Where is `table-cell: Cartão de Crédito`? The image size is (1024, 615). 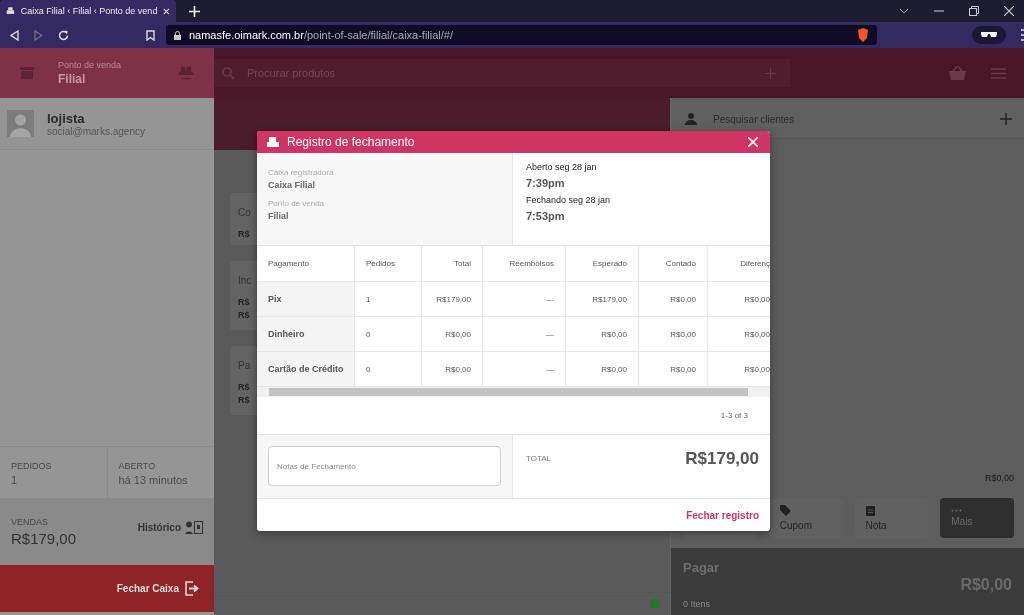
table-cell: Cartão de Crédito is located at coordinates (306, 369).